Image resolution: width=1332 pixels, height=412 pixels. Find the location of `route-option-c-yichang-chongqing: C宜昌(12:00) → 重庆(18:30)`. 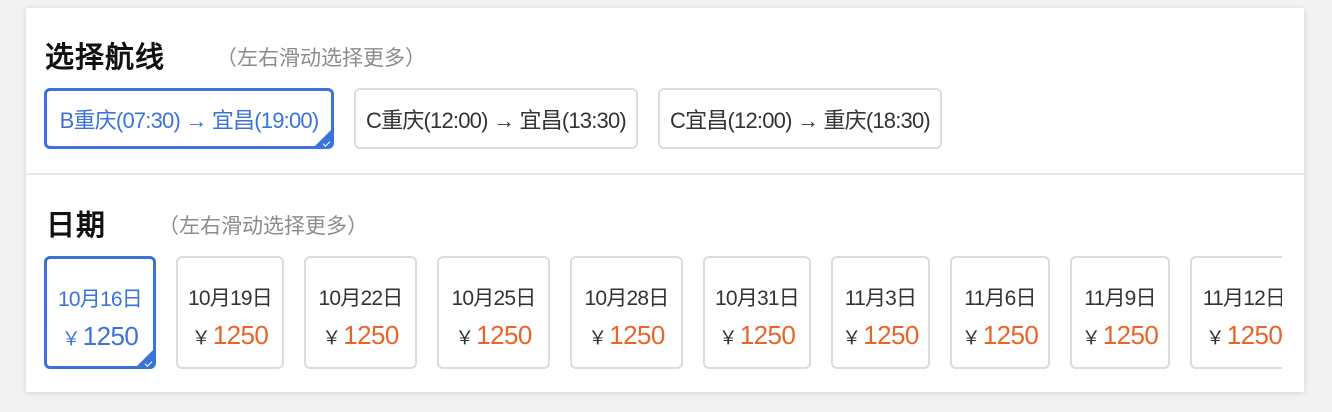

route-option-c-yichang-chongqing: C宜昌(12:00) → 重庆(18:30) is located at coordinates (800, 118).